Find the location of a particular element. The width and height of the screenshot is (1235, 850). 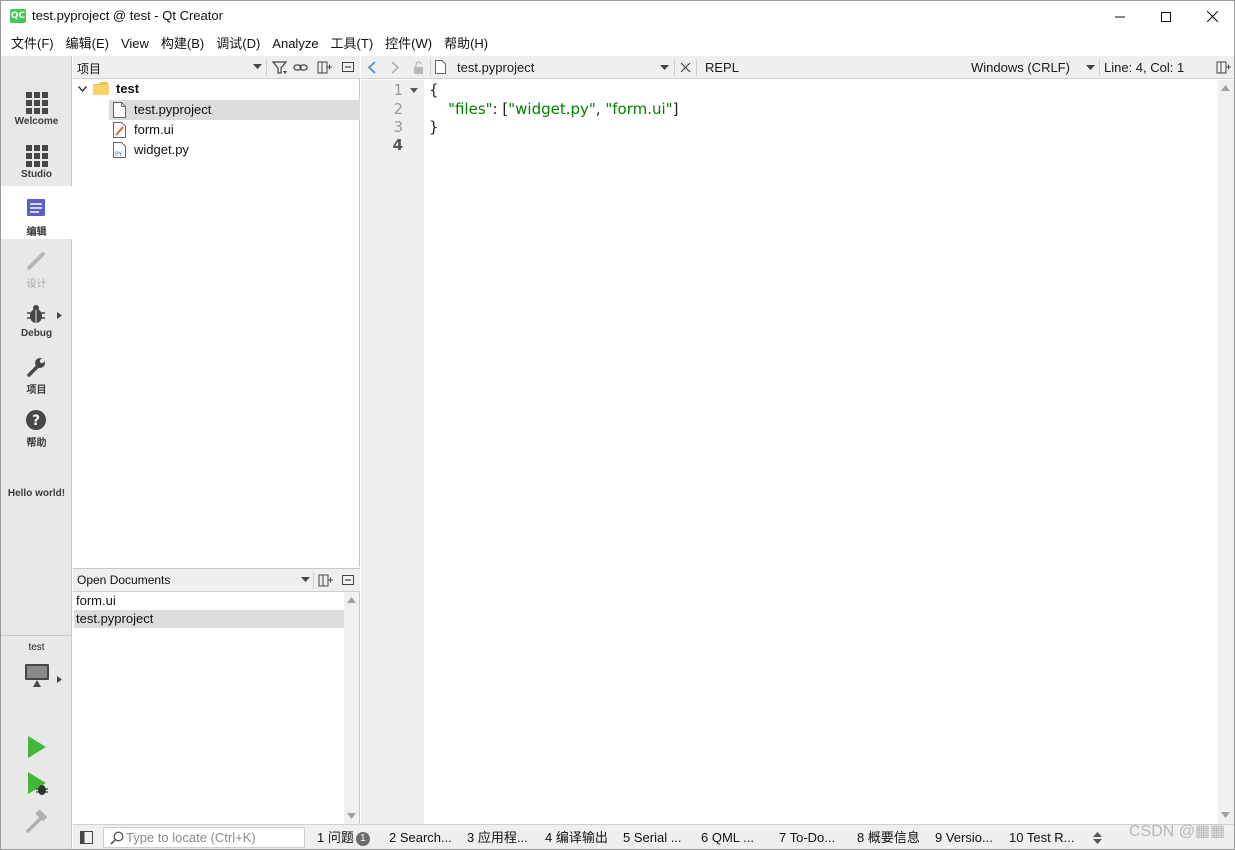

help-icon: ? is located at coordinates (36, 420).